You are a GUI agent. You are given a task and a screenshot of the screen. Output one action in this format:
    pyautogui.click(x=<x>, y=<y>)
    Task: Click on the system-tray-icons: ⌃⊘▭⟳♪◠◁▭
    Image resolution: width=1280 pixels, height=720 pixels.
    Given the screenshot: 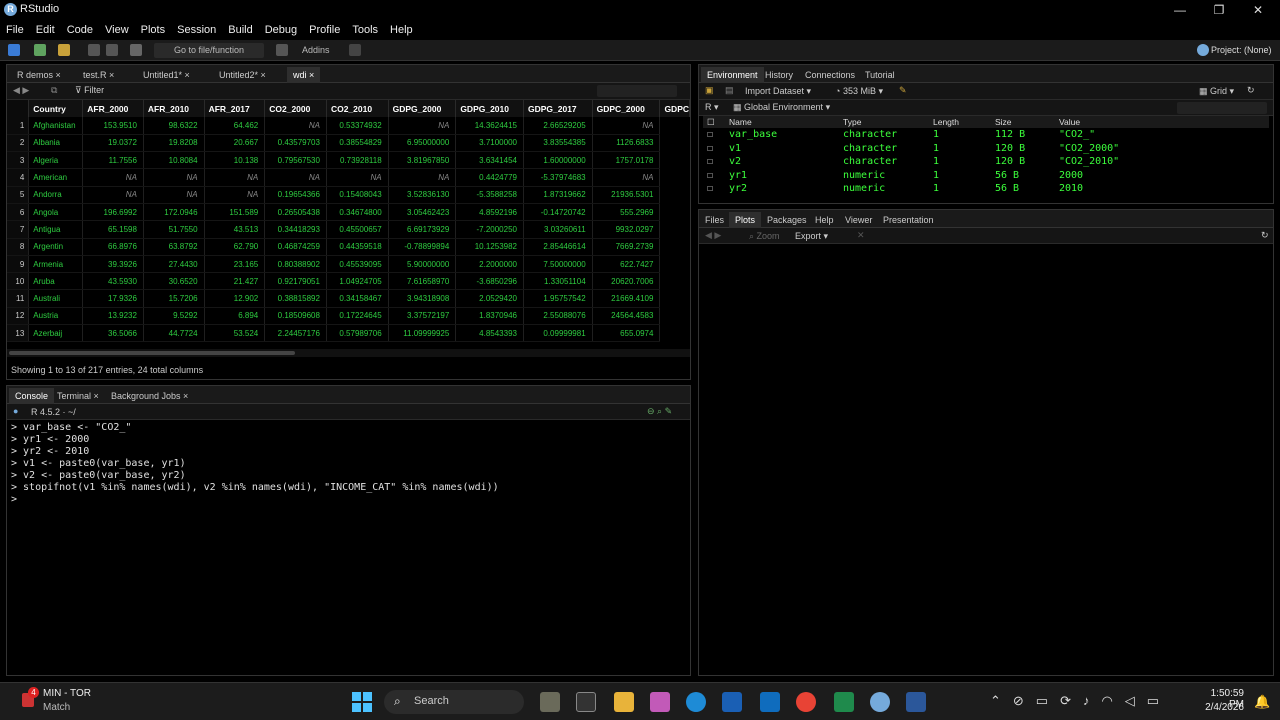 What is the action you would take?
    pyautogui.click(x=1080, y=701)
    